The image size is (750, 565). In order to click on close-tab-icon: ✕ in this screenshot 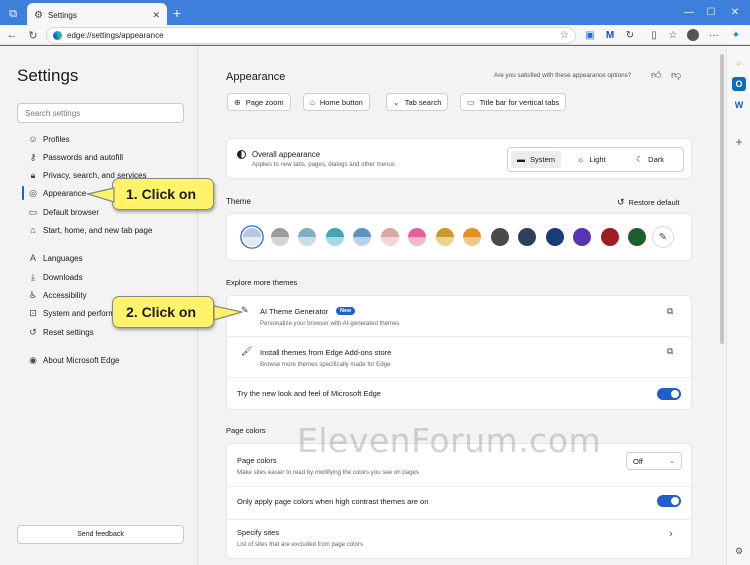, I will do `click(156, 15)`.